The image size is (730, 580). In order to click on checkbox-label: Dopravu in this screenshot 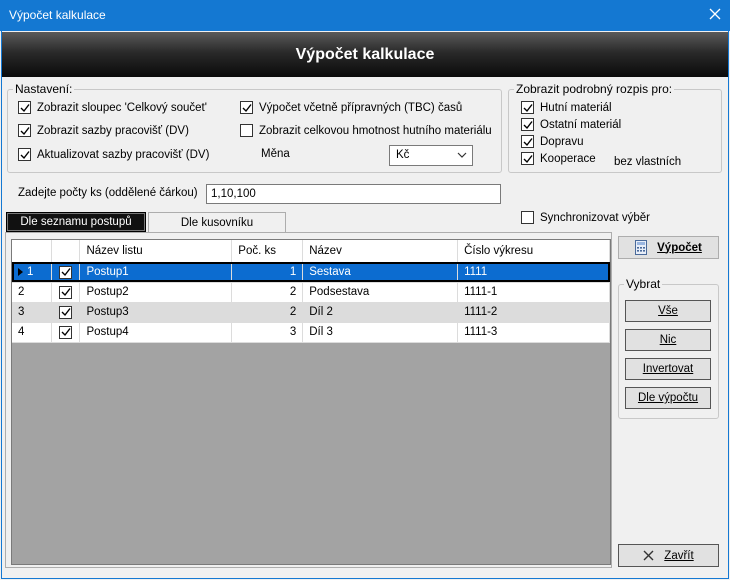, I will do `click(562, 141)`.